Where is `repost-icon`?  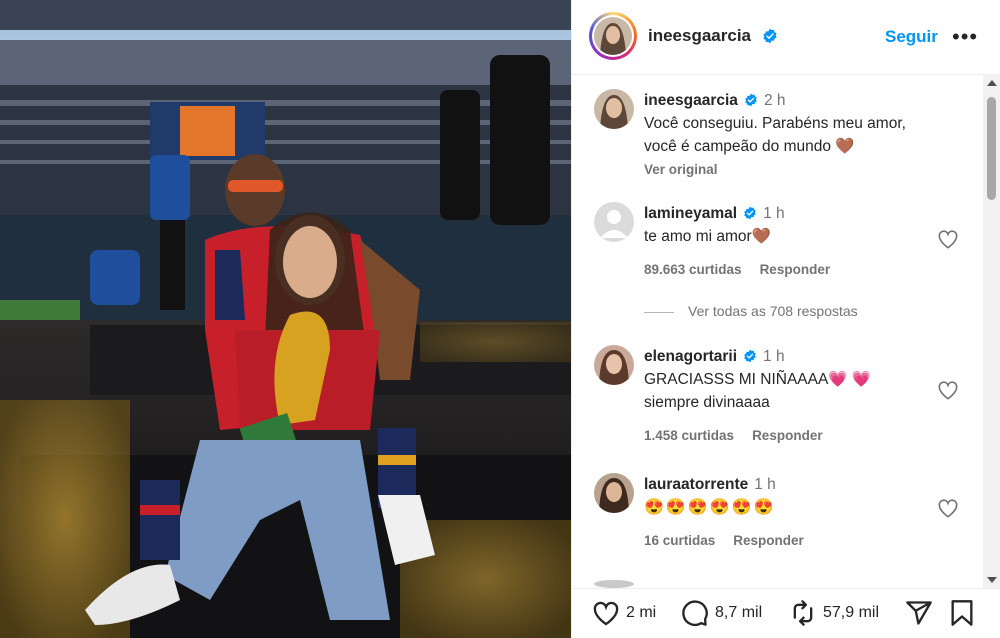 repost-icon is located at coordinates (803, 613).